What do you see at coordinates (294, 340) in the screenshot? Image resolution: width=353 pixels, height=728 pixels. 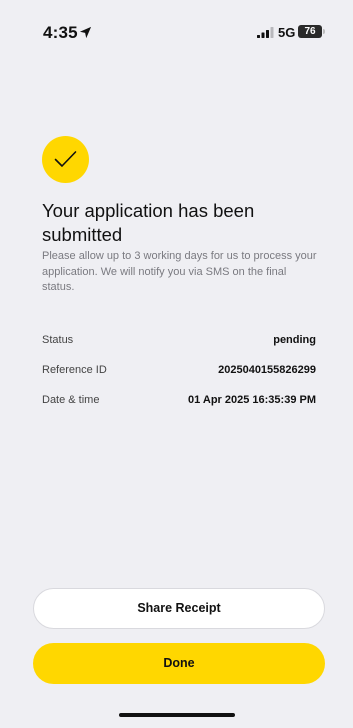 I see `status-value: pending` at bounding box center [294, 340].